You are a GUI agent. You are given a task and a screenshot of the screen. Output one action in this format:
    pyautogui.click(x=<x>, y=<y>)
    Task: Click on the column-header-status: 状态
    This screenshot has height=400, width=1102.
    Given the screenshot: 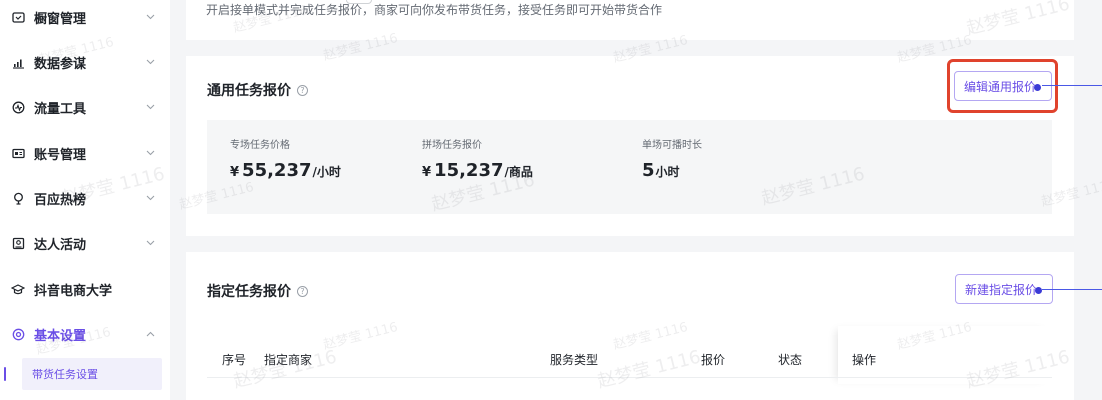 What is the action you would take?
    pyautogui.click(x=790, y=360)
    